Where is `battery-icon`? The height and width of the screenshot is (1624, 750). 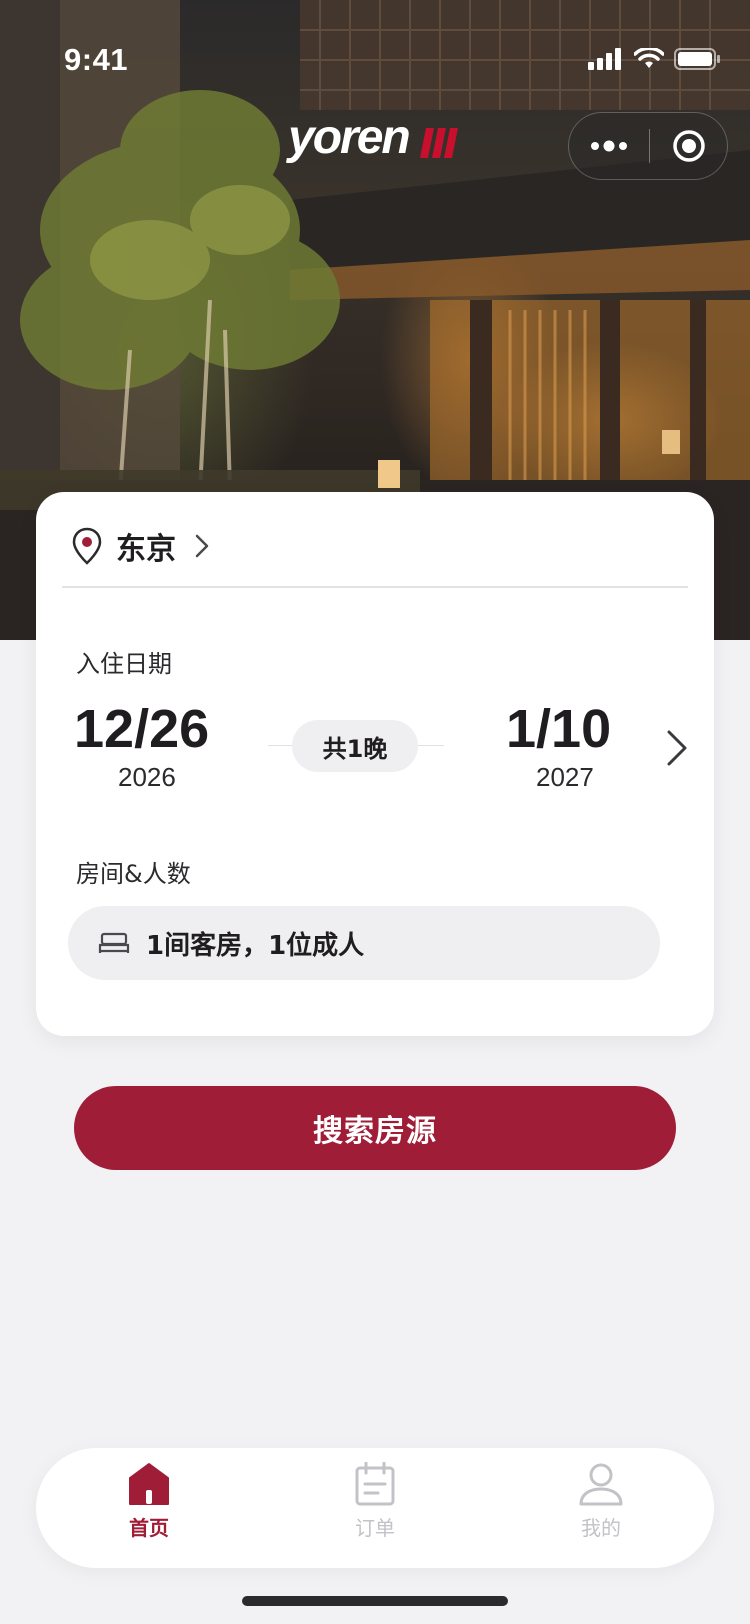
battery-icon is located at coordinates (697, 59).